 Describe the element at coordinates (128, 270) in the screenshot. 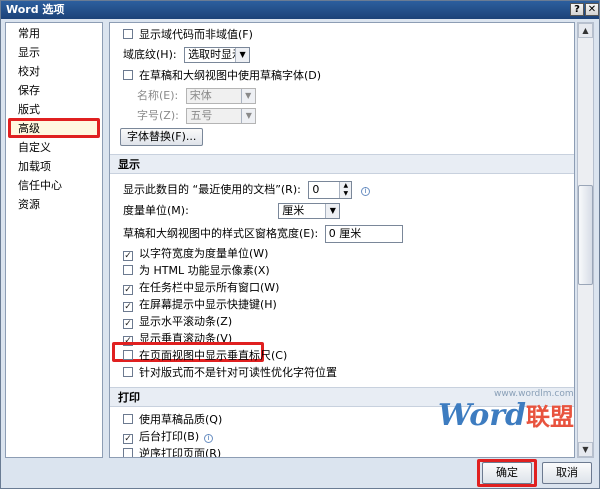

I see `html-pixels-checkbox` at that location.